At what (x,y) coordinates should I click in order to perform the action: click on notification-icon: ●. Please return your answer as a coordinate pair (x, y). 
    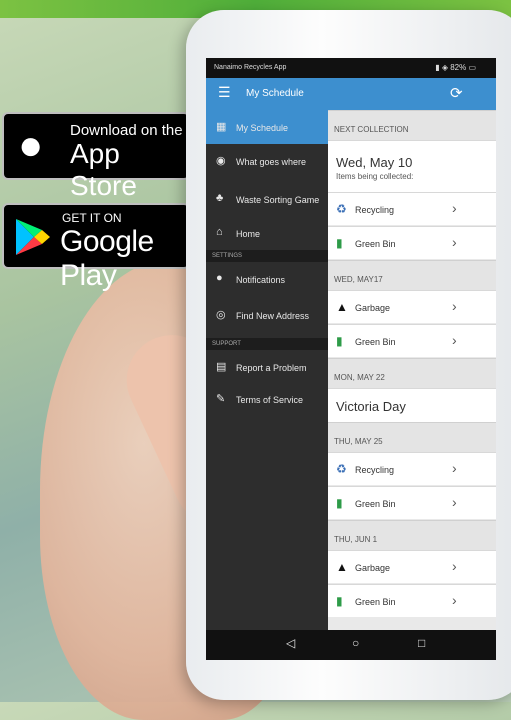
    Looking at the image, I should click on (219, 278).